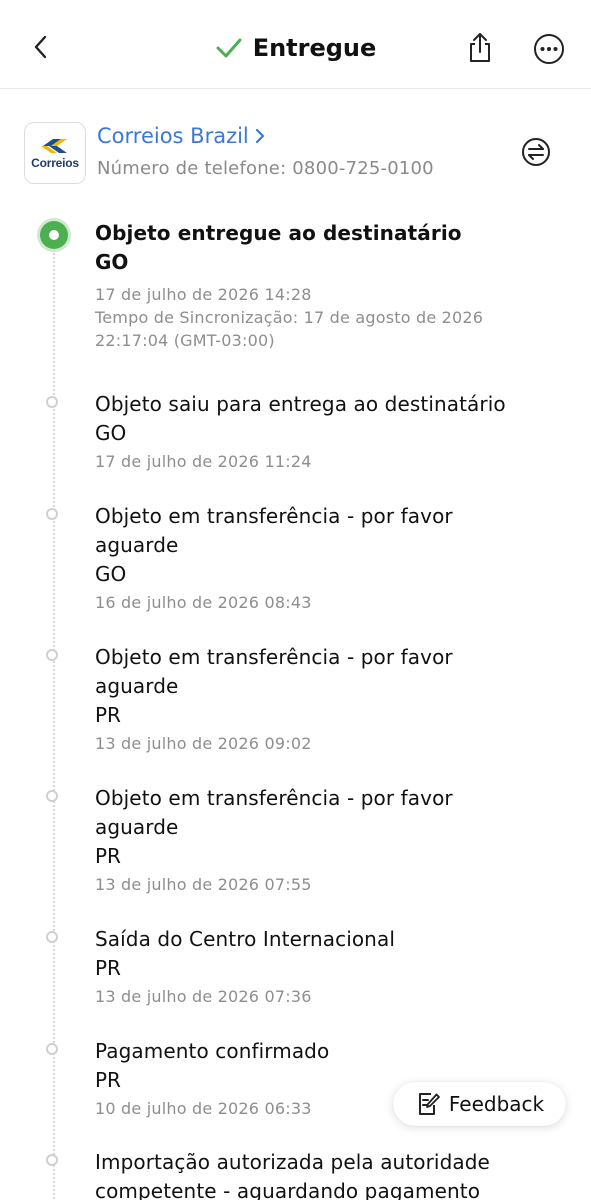  Describe the element at coordinates (54, 235) in the screenshot. I see `current-status-dot` at that location.